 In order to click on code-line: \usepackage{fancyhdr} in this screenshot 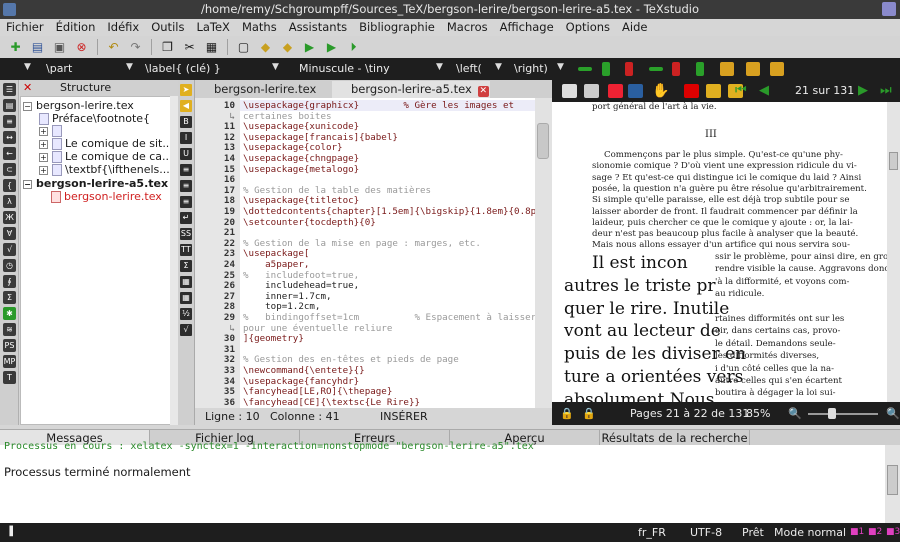, I will do `click(301, 381)`.